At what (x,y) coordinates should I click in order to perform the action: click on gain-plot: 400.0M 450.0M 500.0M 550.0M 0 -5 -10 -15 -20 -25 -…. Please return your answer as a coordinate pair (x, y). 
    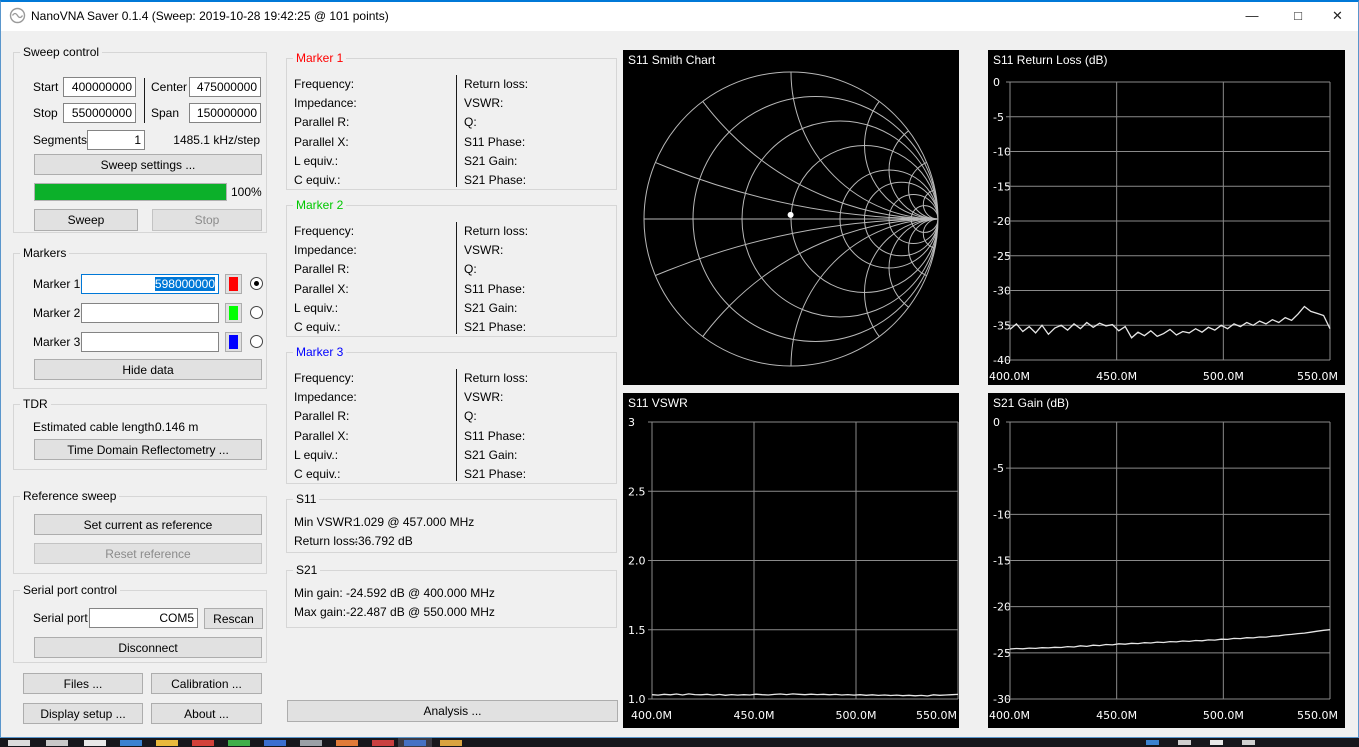
    Looking at the image, I should click on (1163, 569).